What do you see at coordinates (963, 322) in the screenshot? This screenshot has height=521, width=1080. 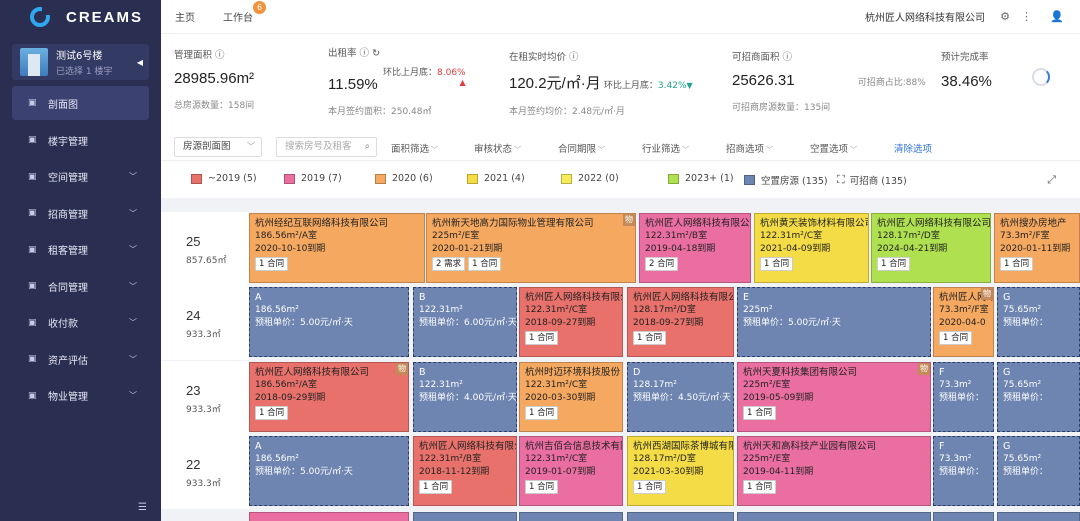 I see `room-cell: 杭州匠人网络 73.3m²/F室 2020-04-0 1 合同物` at bounding box center [963, 322].